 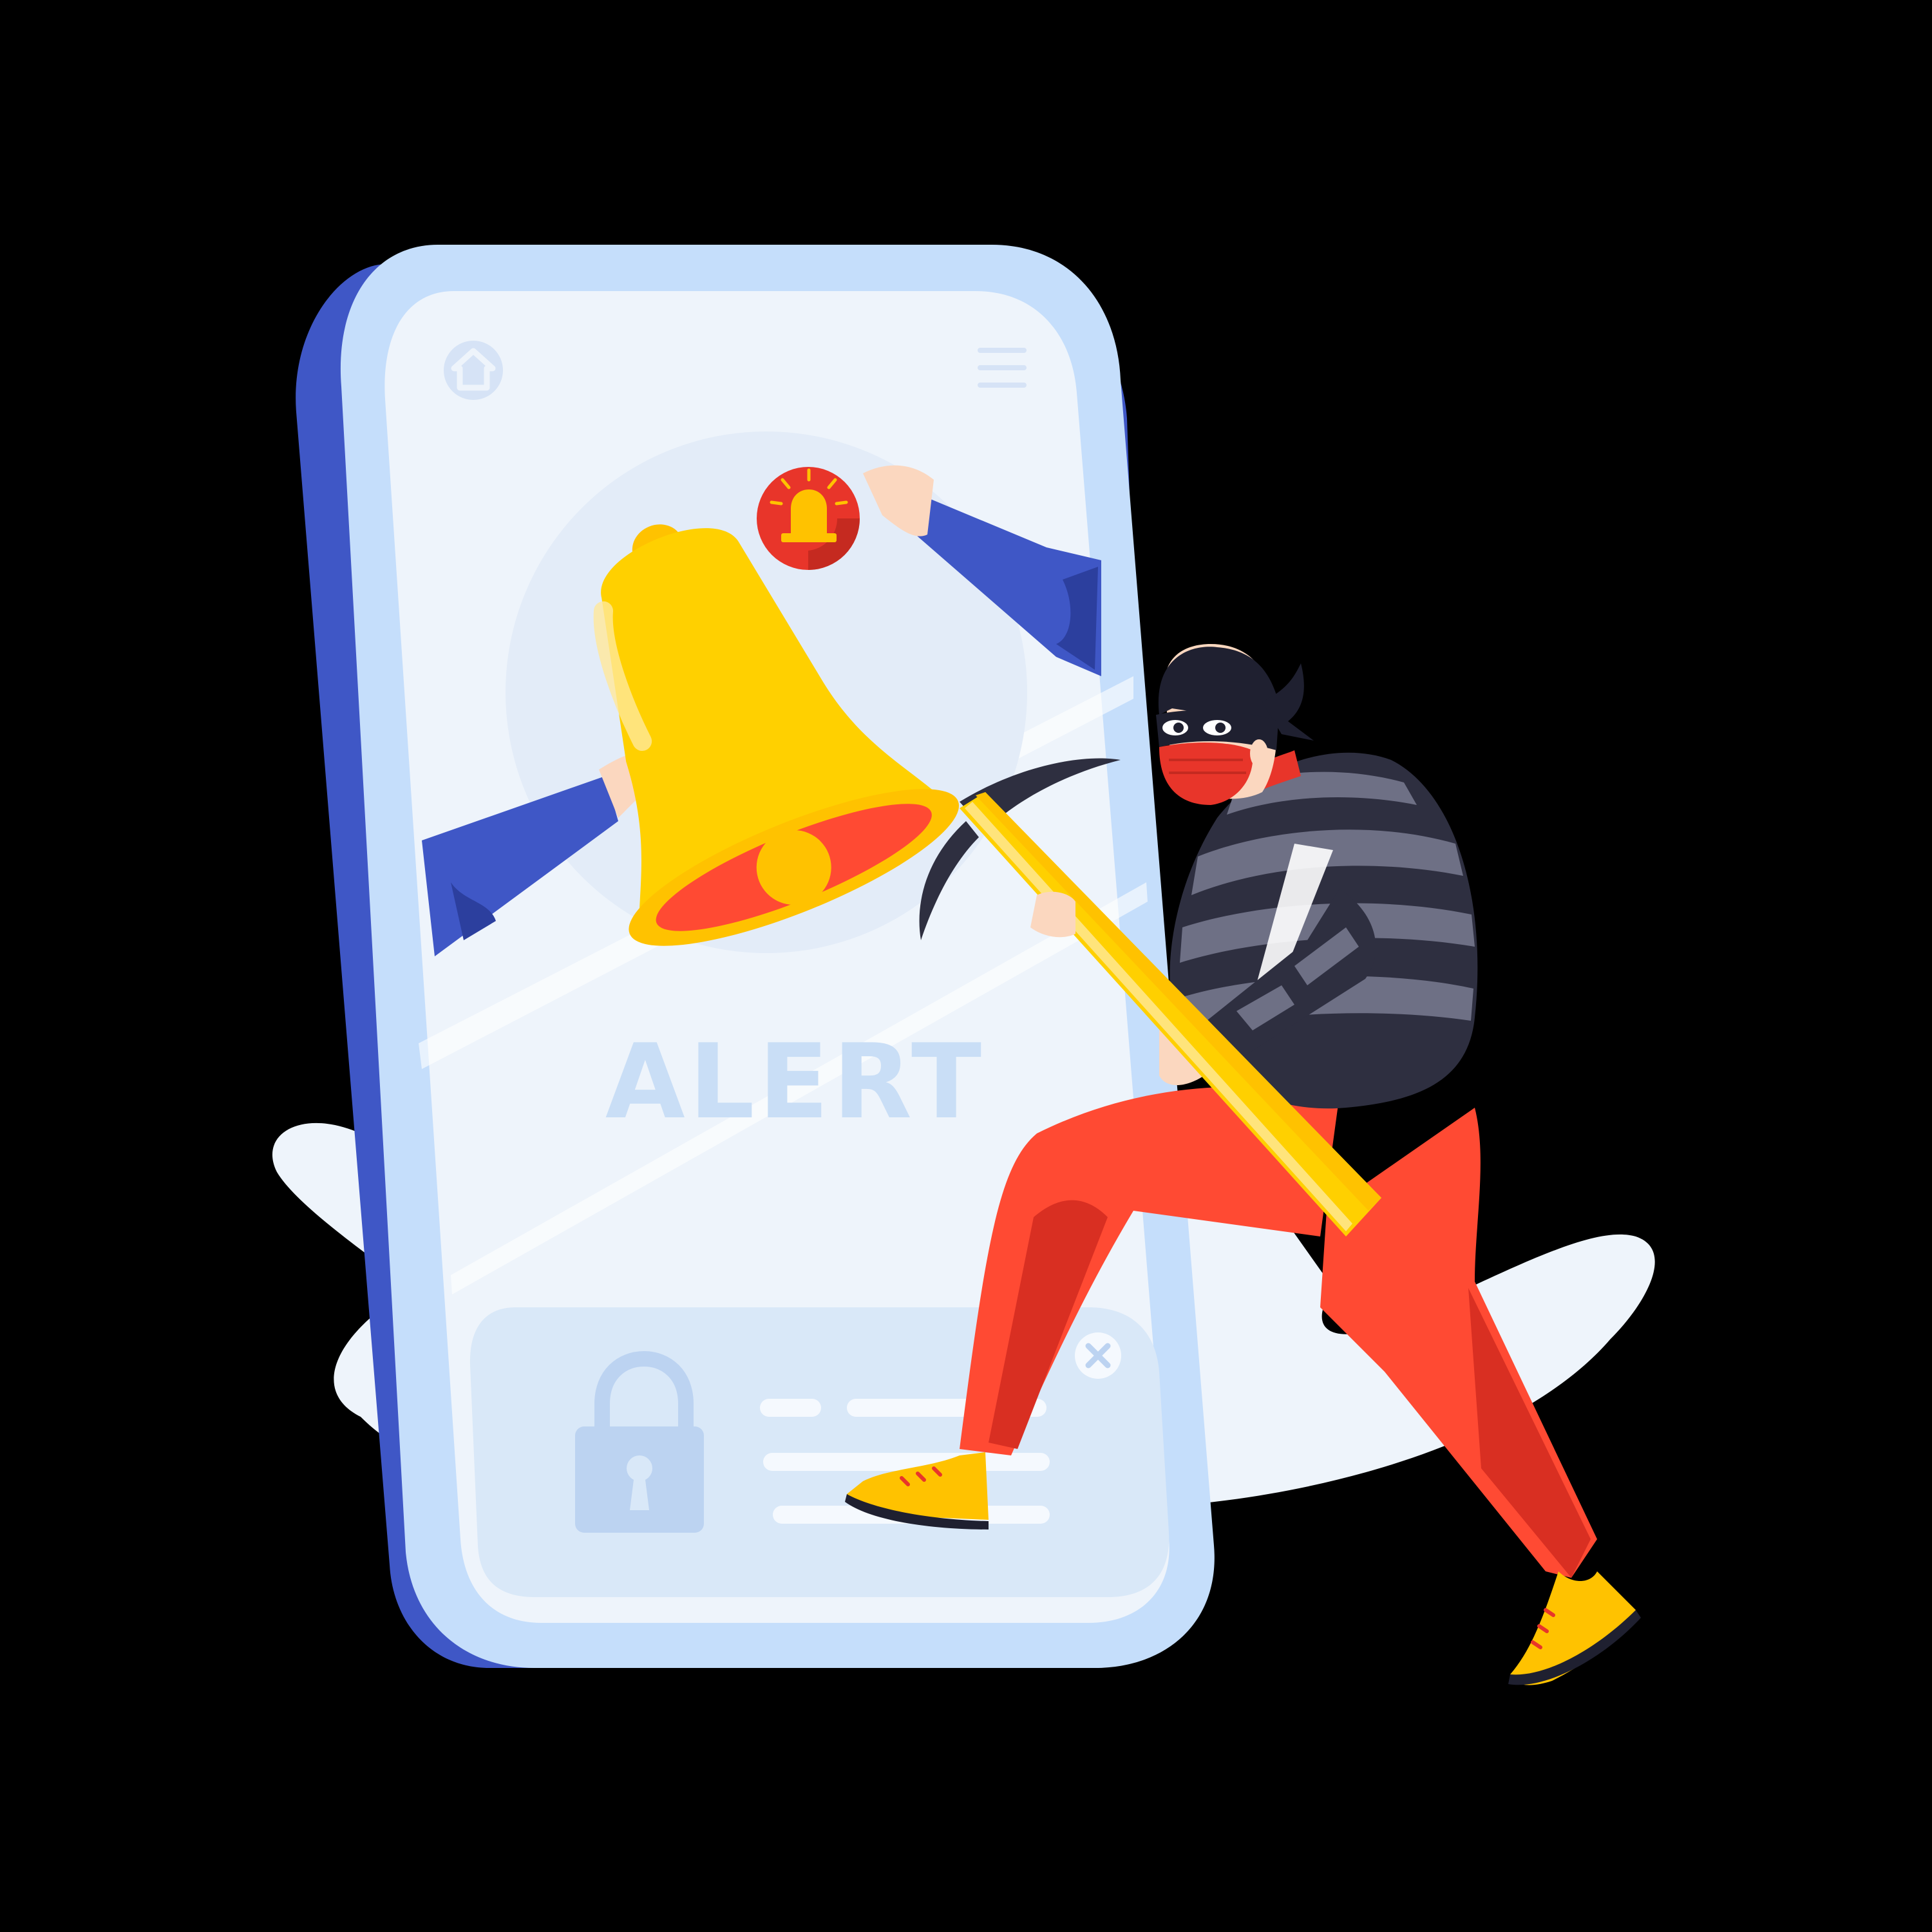 What do you see at coordinates (809, 518) in the screenshot?
I see `siren-icon` at bounding box center [809, 518].